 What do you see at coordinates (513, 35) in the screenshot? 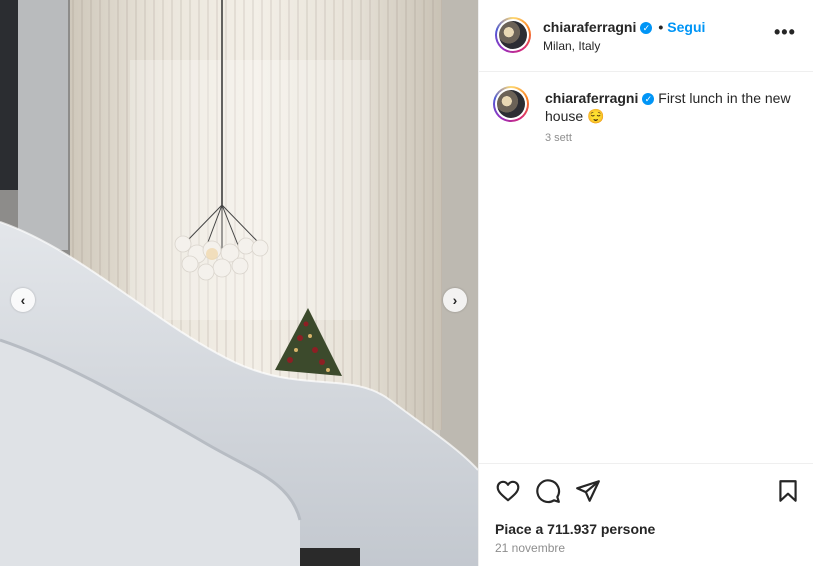
I see `avatar` at bounding box center [513, 35].